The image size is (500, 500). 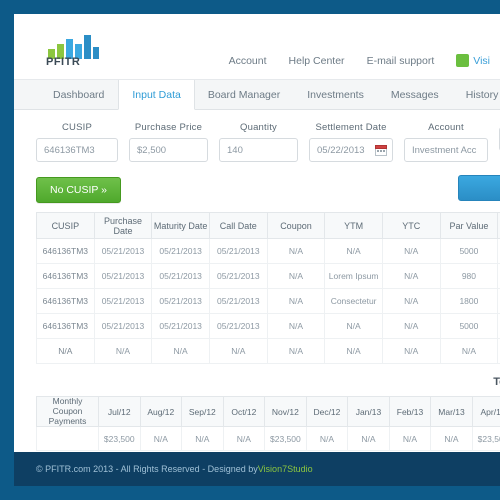 What do you see at coordinates (168, 127) in the screenshot?
I see `field-label-purchase-price: Purchase Price` at bounding box center [168, 127].